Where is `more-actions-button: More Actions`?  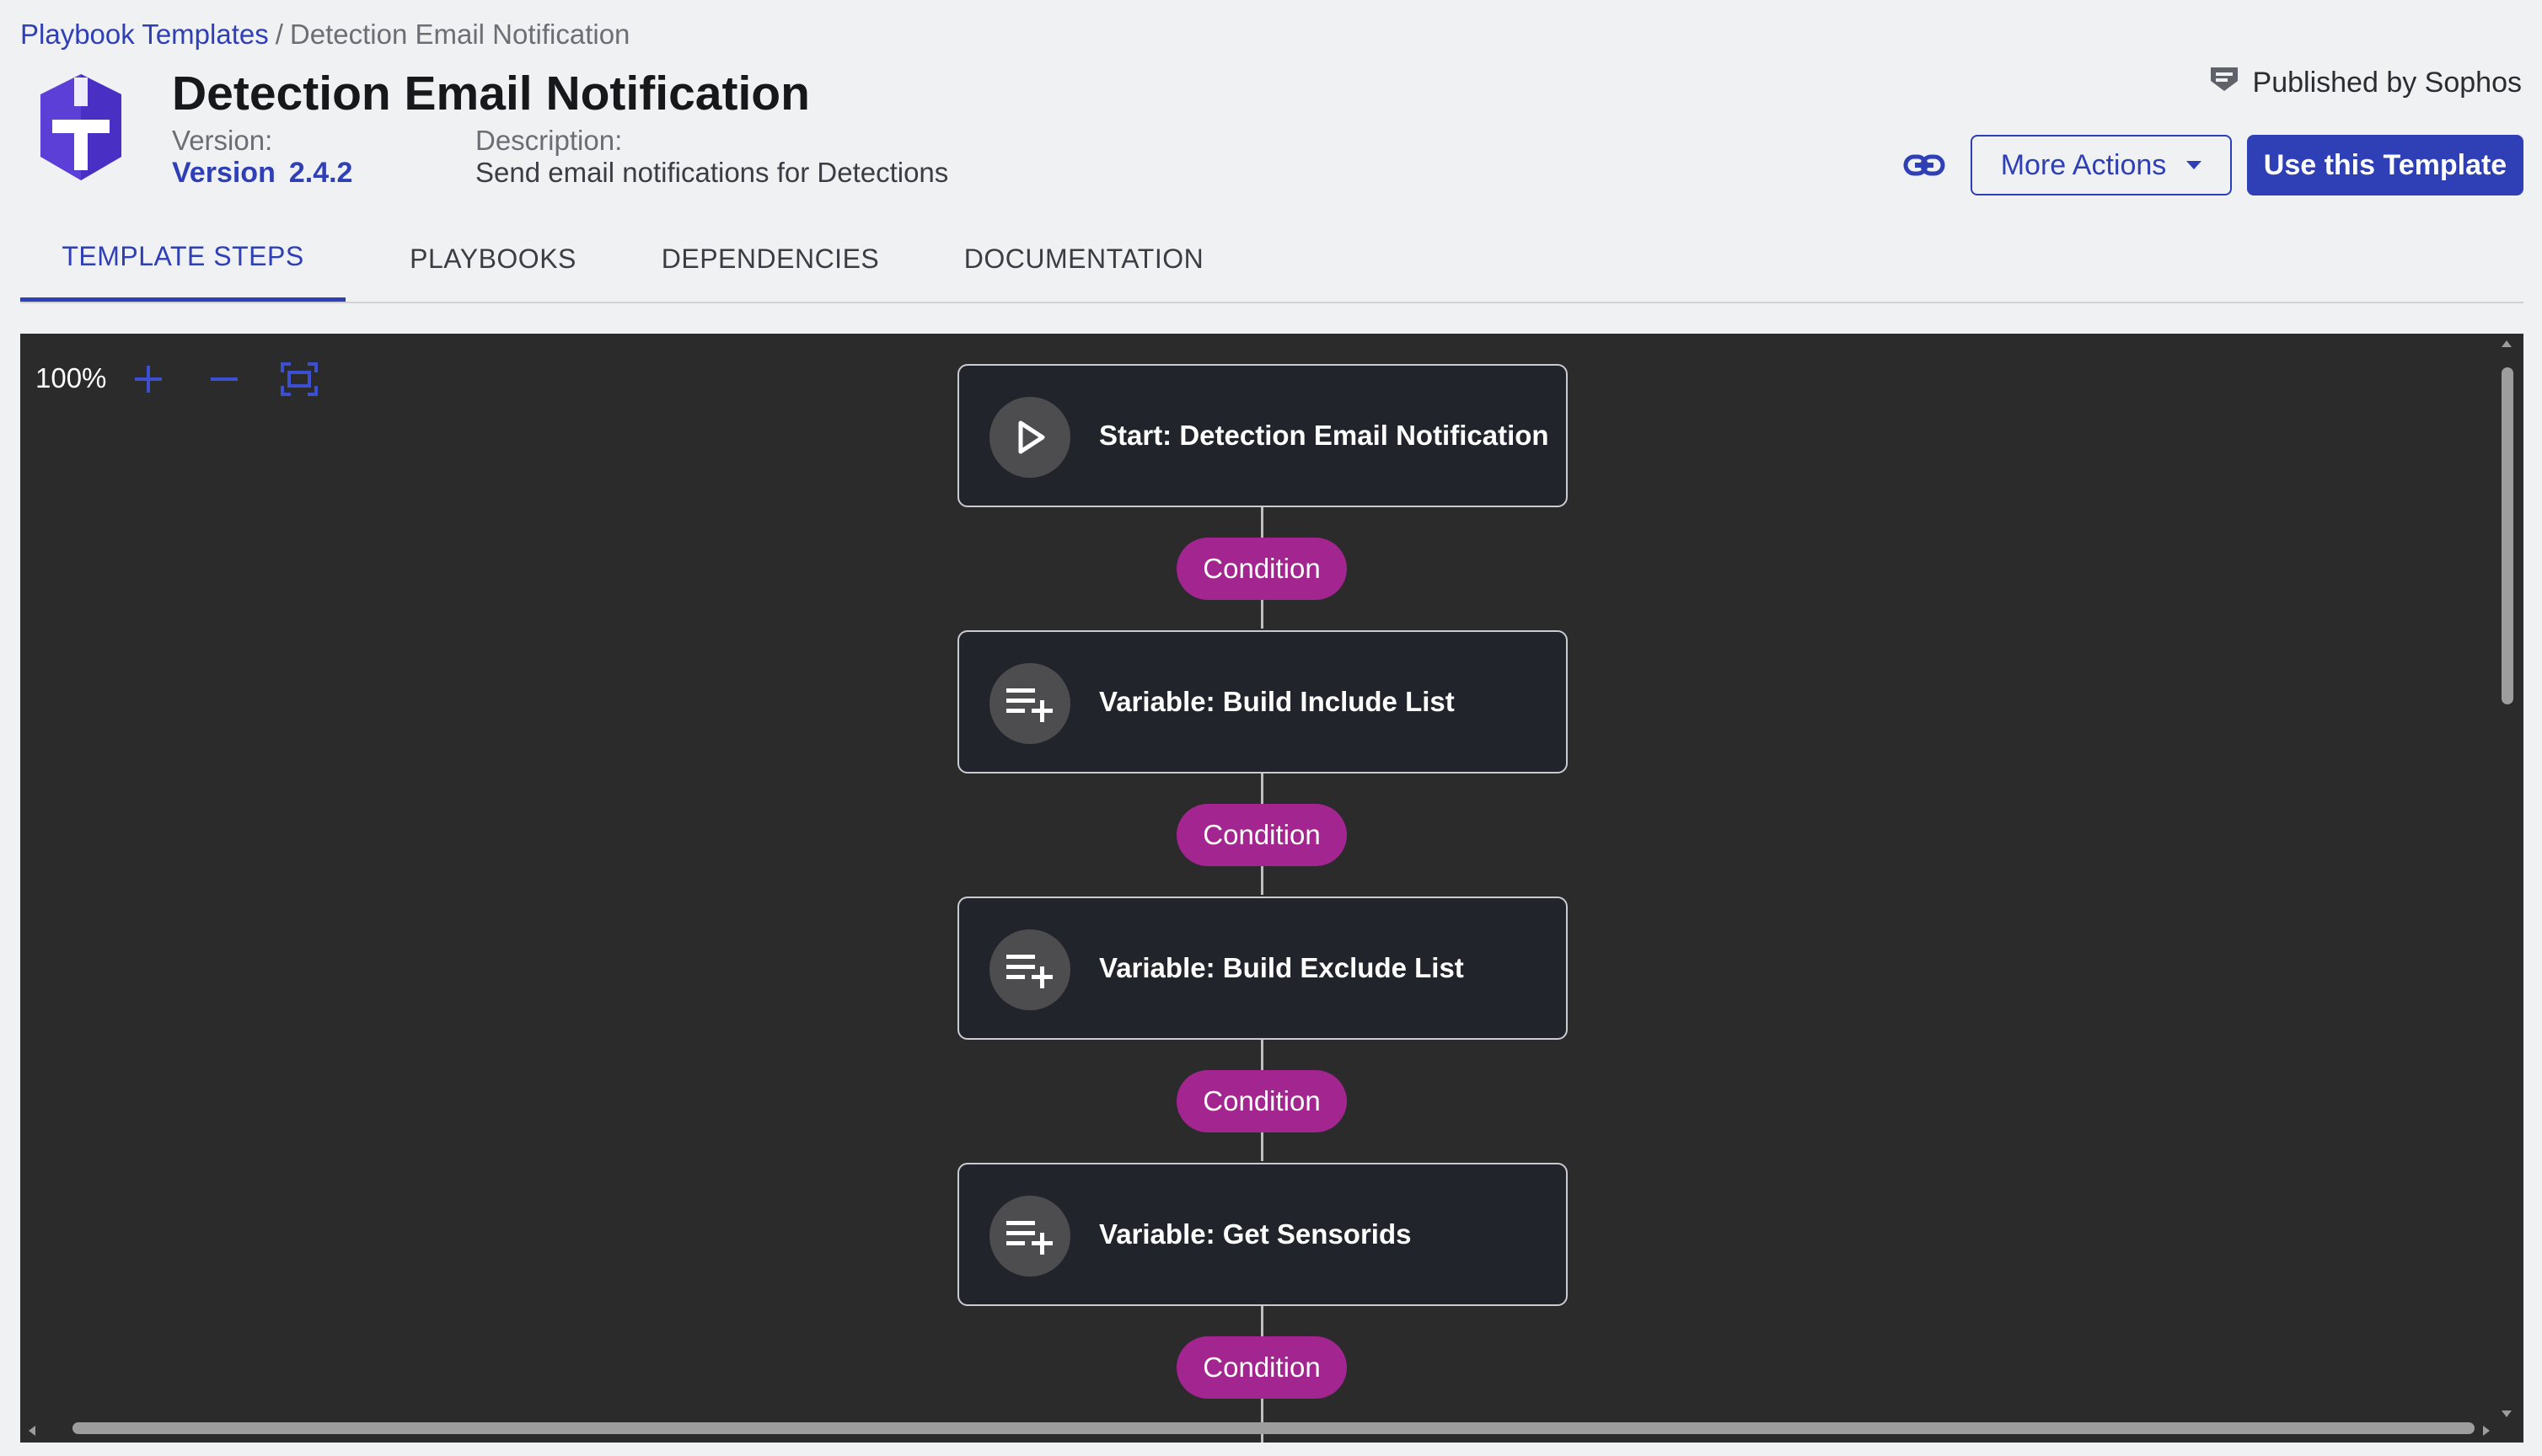 more-actions-button: More Actions is located at coordinates (2101, 165).